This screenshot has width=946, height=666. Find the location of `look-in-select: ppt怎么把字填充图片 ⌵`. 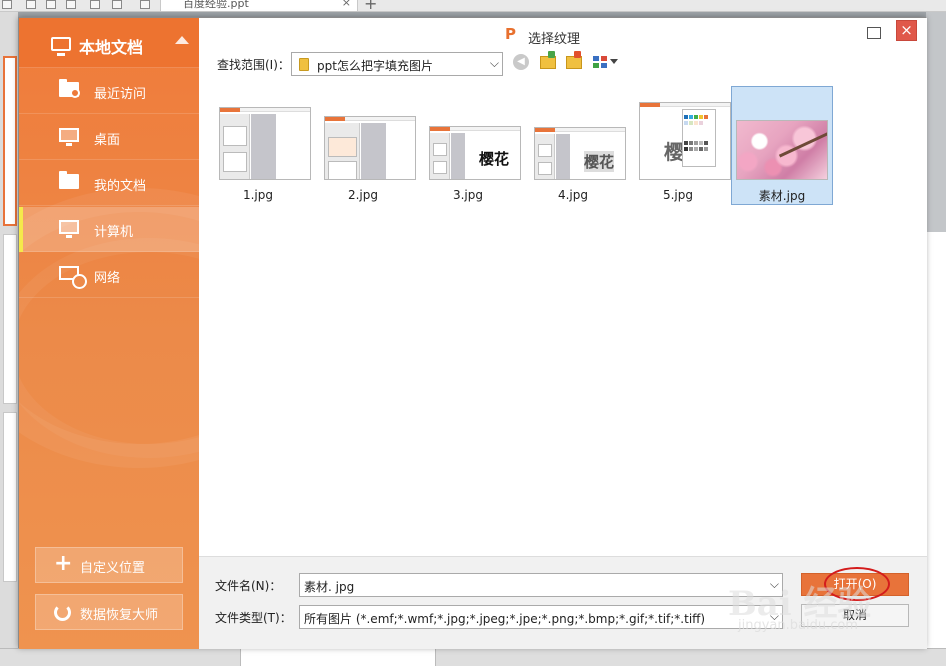

look-in-select: ppt怎么把字填充图片 ⌵ is located at coordinates (397, 64).